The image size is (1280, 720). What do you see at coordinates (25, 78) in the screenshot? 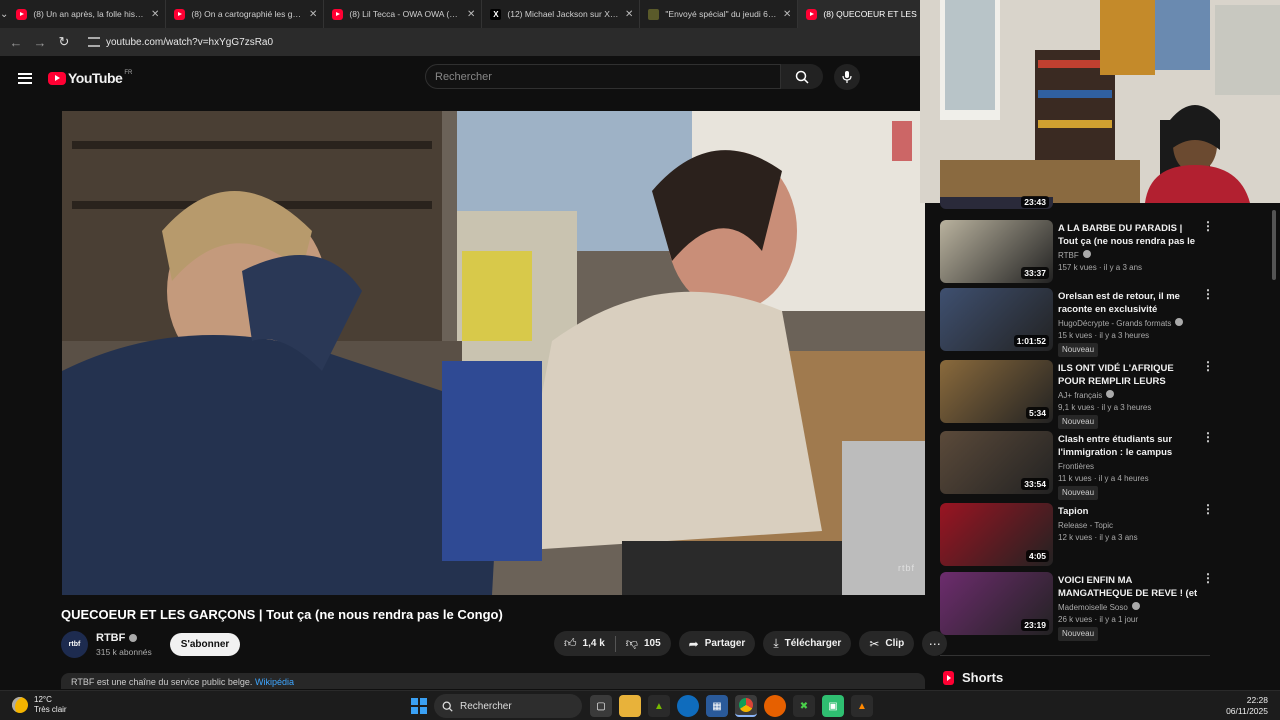
I see `menu-icon` at bounding box center [25, 78].